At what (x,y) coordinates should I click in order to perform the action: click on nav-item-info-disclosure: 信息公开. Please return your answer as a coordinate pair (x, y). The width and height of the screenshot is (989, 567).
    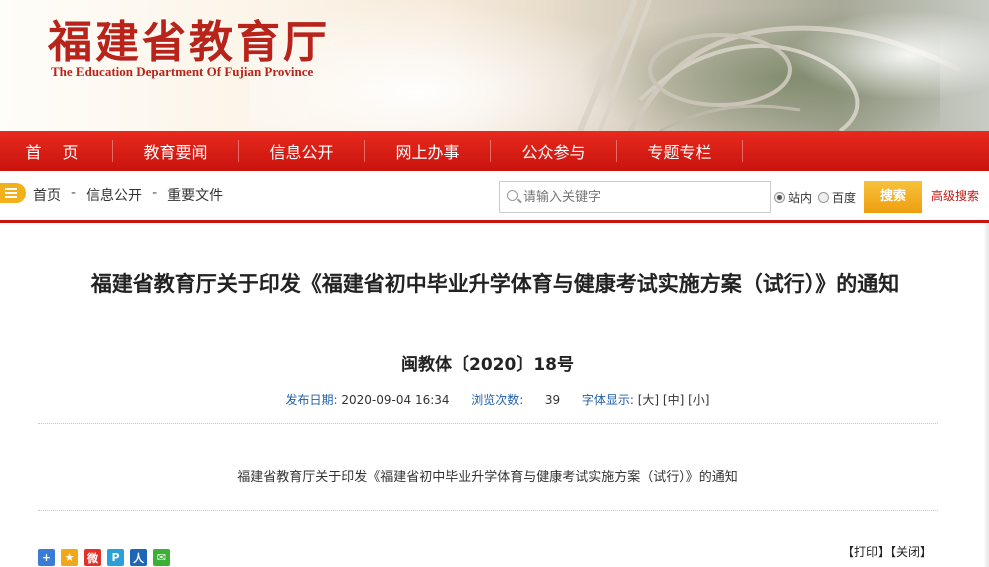
    Looking at the image, I should click on (301, 151).